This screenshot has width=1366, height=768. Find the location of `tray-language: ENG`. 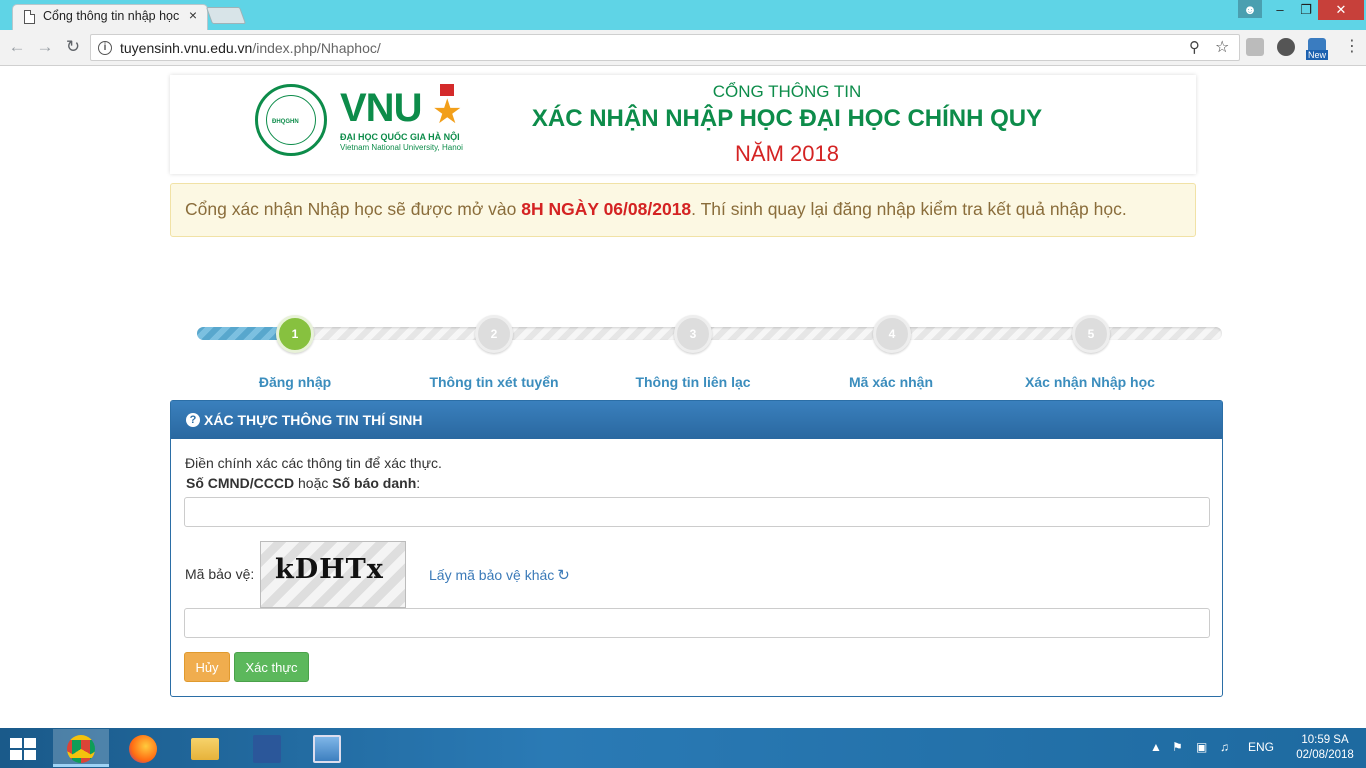

tray-language: ENG is located at coordinates (1261, 747).